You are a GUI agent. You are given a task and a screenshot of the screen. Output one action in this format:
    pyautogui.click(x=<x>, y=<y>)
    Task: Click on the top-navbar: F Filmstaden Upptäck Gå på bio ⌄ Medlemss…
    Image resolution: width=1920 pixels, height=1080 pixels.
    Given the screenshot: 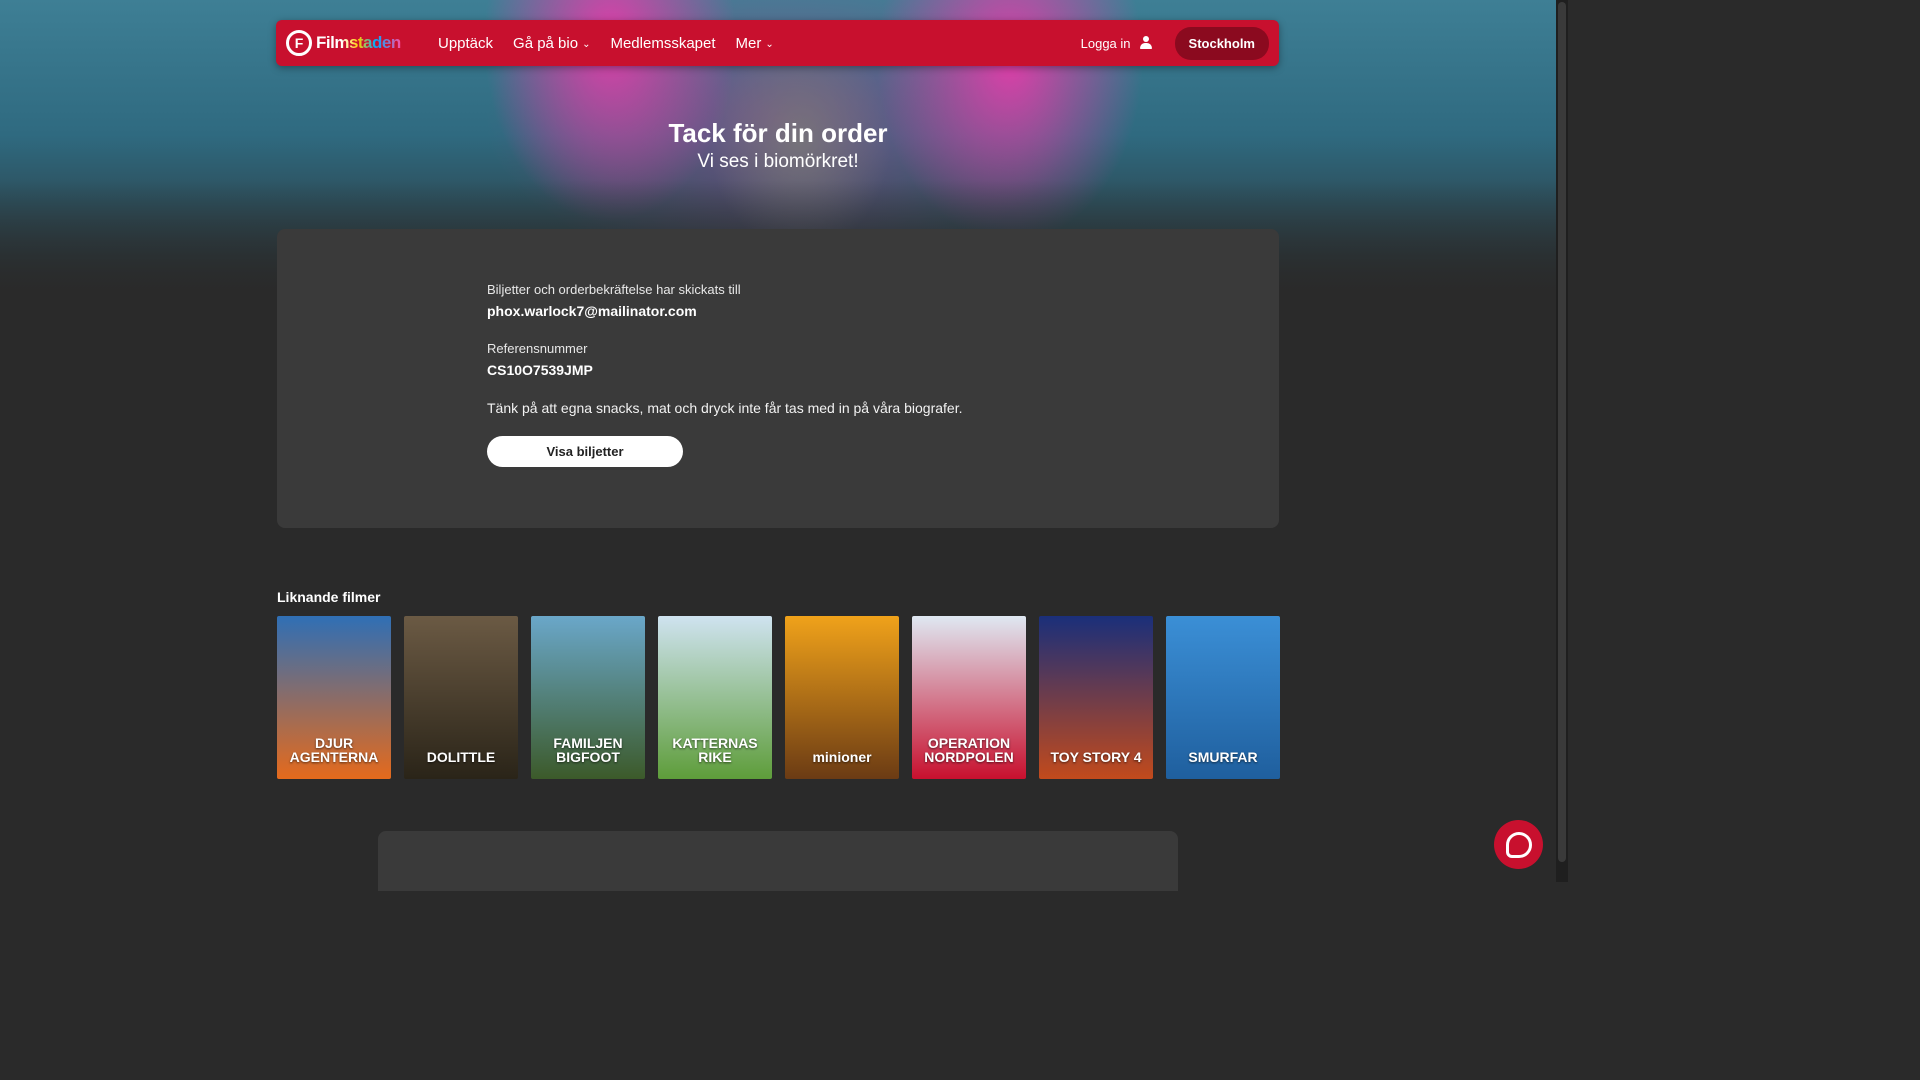 What is the action you would take?
    pyautogui.click(x=777, y=43)
    